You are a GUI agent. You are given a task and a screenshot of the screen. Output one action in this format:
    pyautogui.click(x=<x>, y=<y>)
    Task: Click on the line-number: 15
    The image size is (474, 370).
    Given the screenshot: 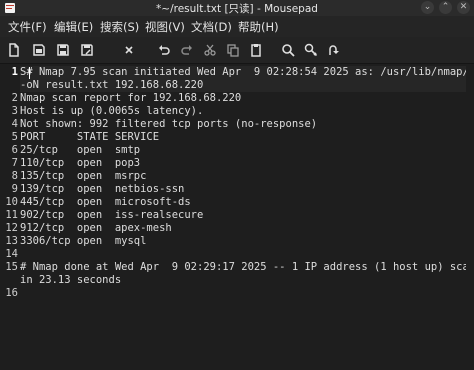 What is the action you would take?
    pyautogui.click(x=11, y=267)
    